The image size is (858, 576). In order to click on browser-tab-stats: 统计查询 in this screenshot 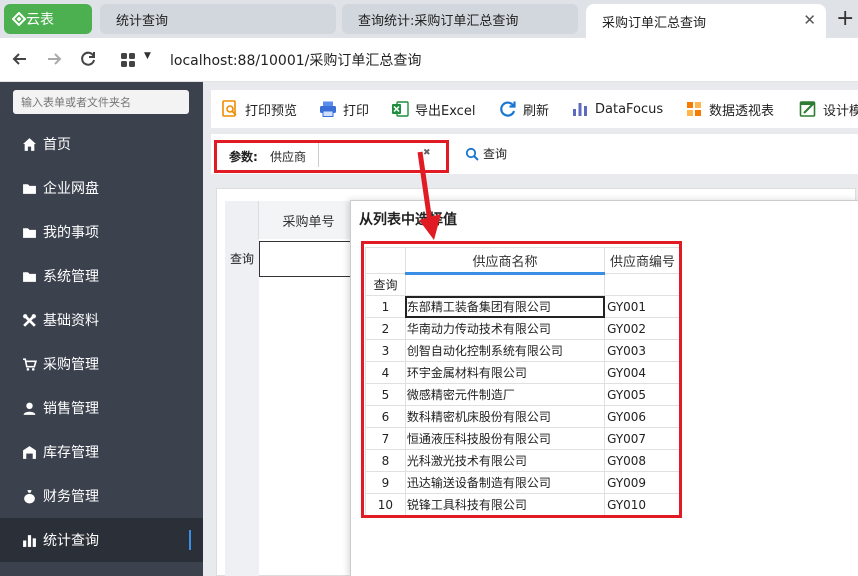, I will do `click(218, 19)`.